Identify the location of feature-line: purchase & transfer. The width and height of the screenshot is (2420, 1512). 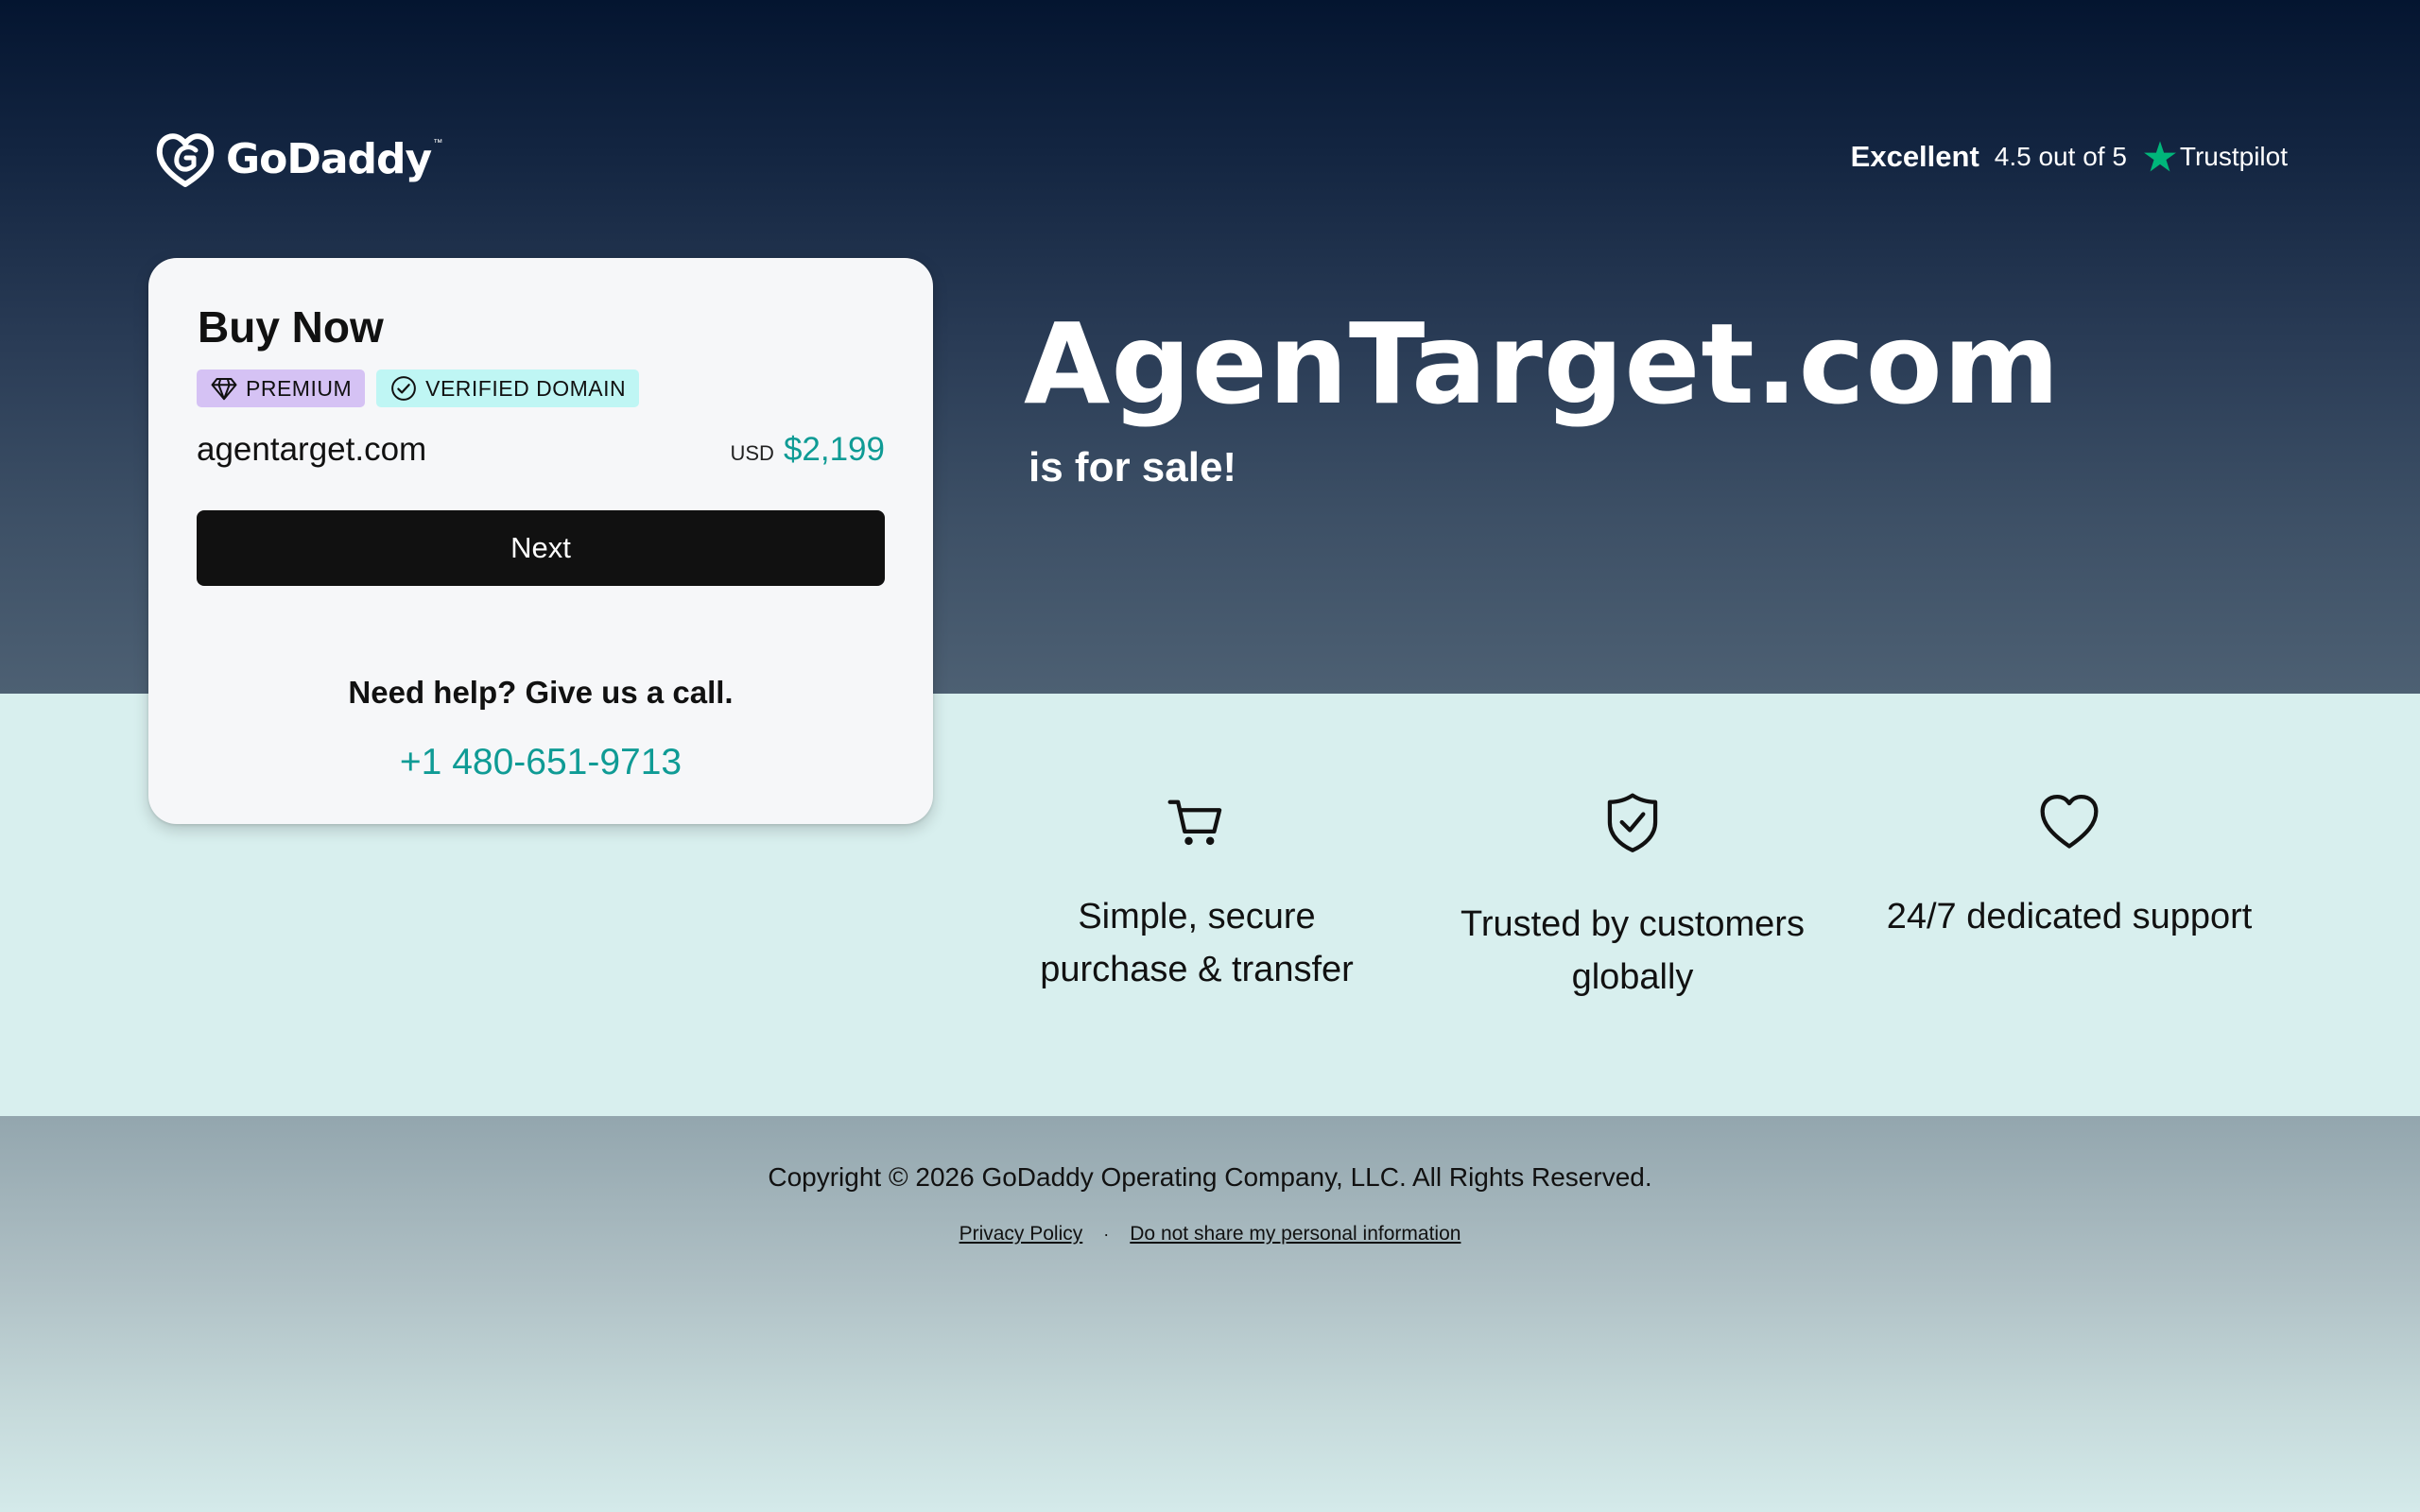
(1197, 969).